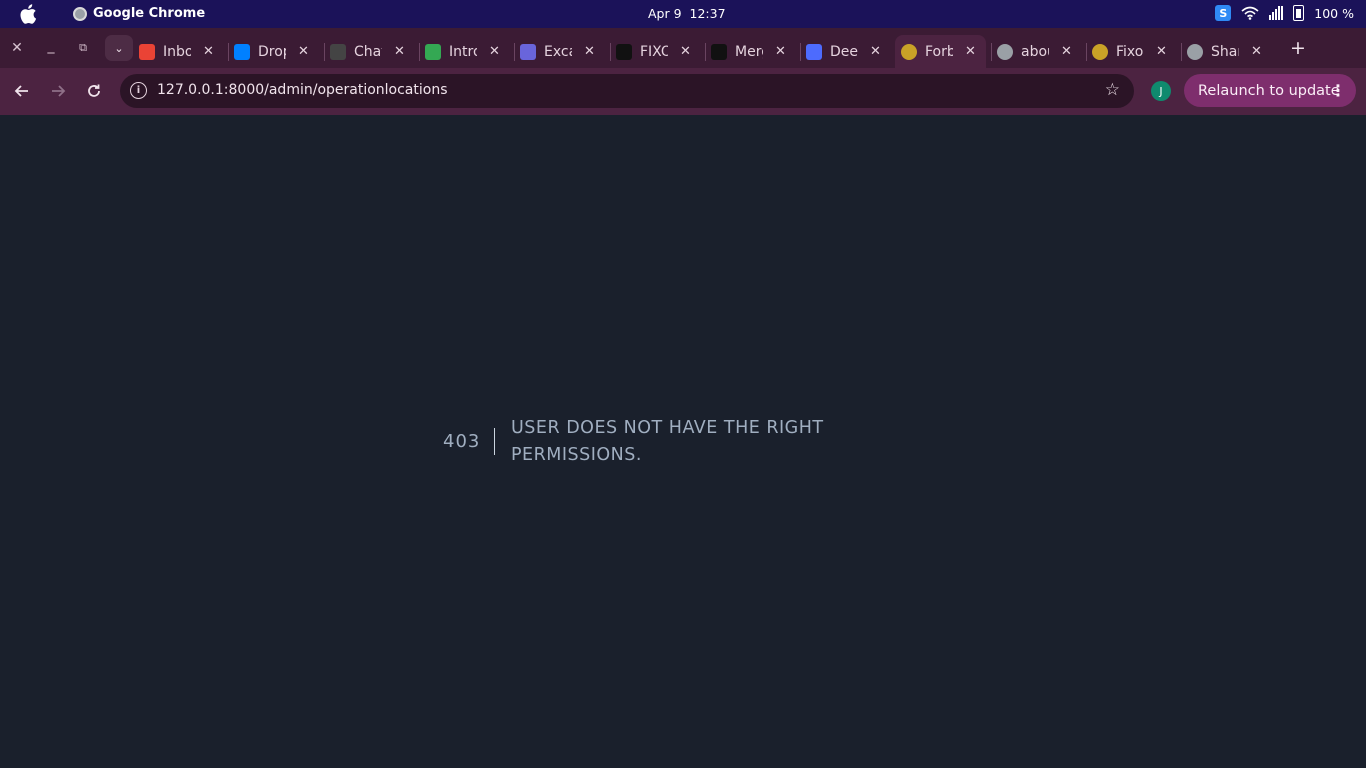 This screenshot has height=768, width=1366. I want to click on browser-tab: FIXO ✕, so click(653, 51).